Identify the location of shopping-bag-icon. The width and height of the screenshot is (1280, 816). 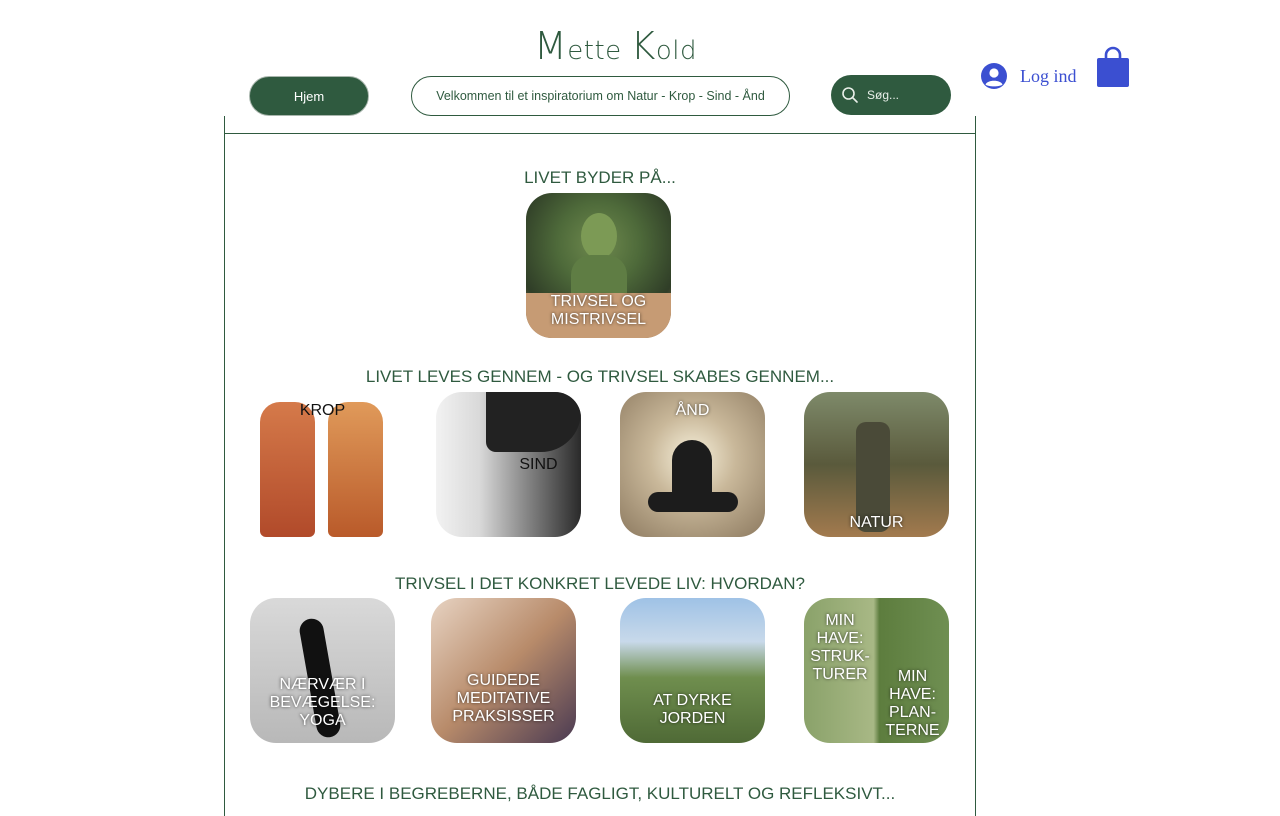
(1113, 67).